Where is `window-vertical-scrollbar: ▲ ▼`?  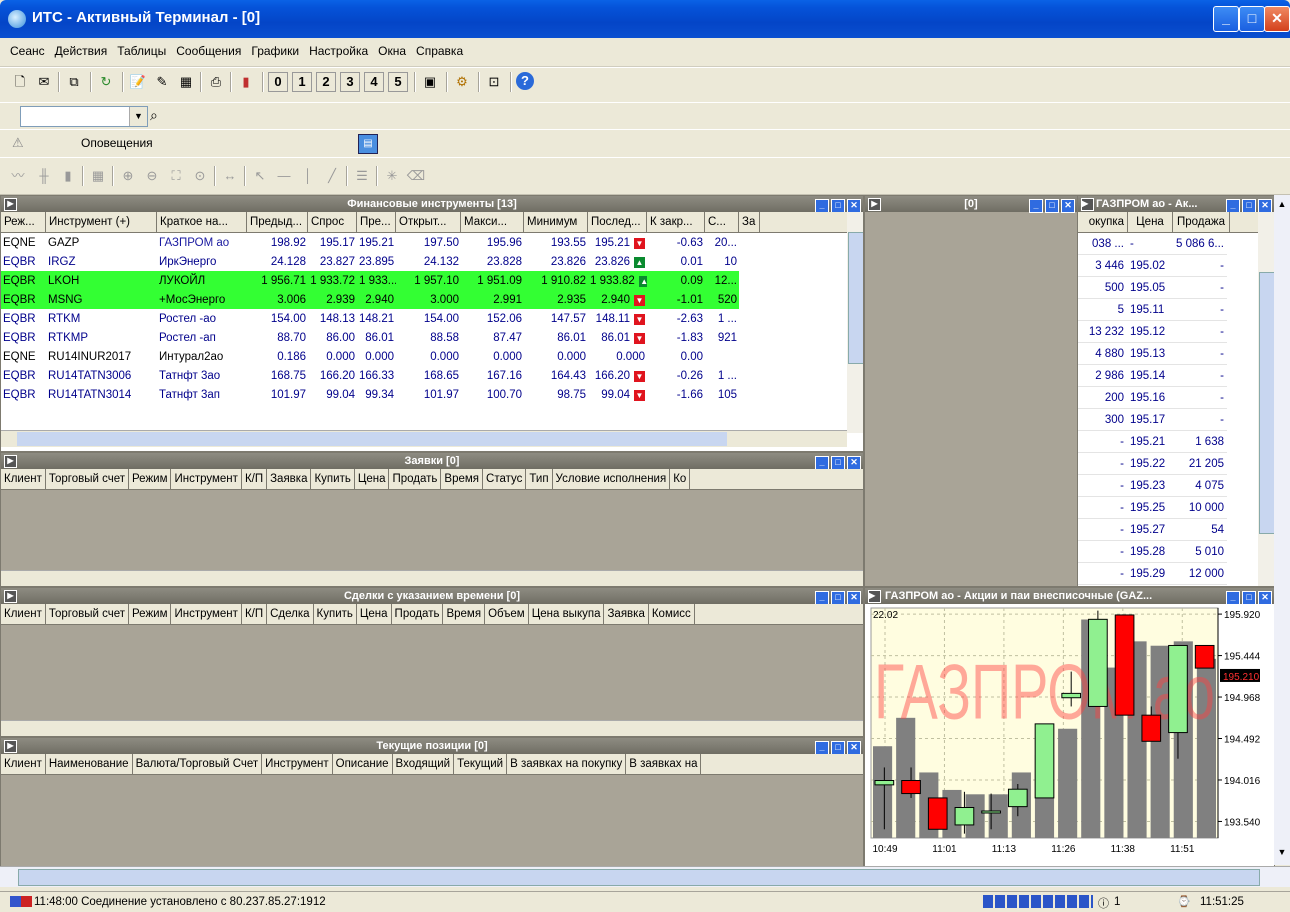
window-vertical-scrollbar: ▲ ▼ is located at coordinates (1282, 530).